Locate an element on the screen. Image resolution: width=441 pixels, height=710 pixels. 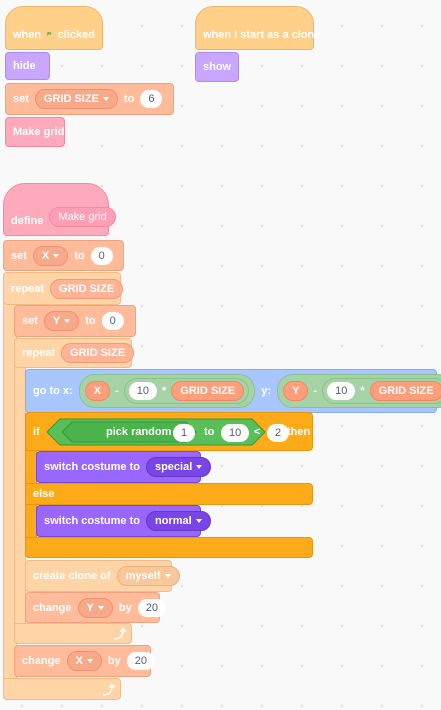
call-label: Make grid is located at coordinates (39, 132).